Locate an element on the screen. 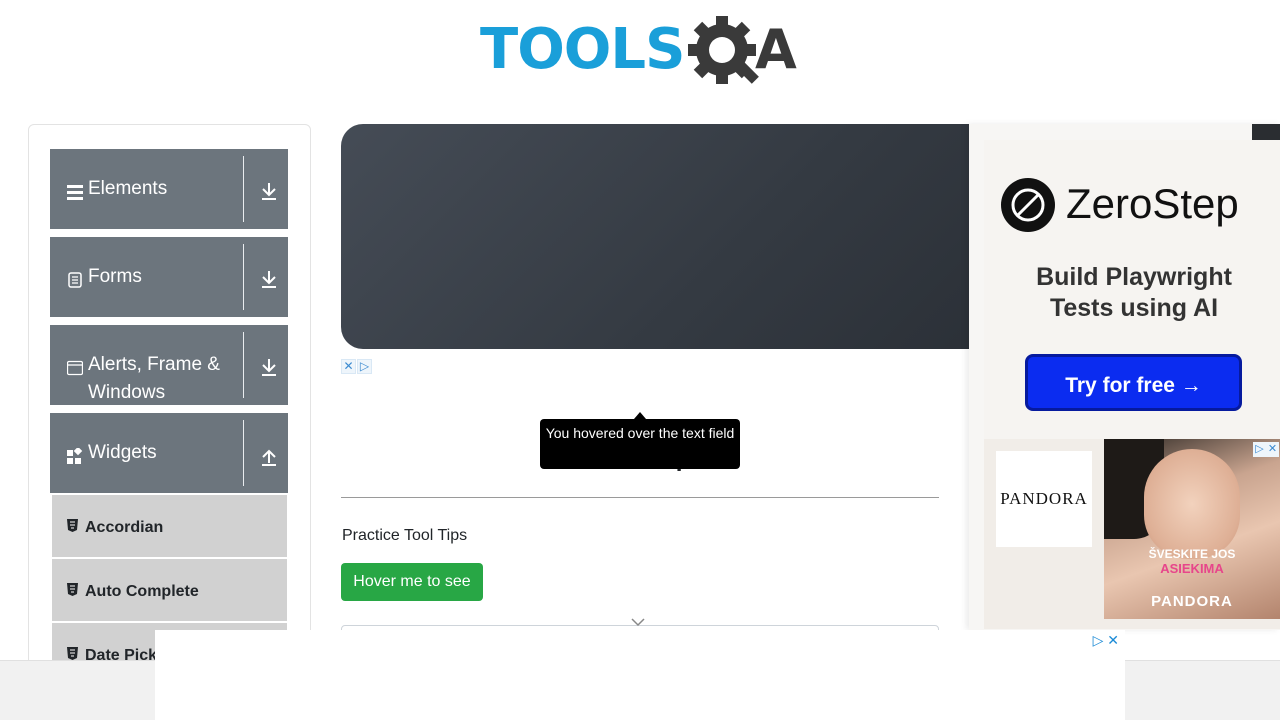 The image size is (1280, 720). sidebar-group-label: Alerts, Frame & Windows is located at coordinates (154, 378).